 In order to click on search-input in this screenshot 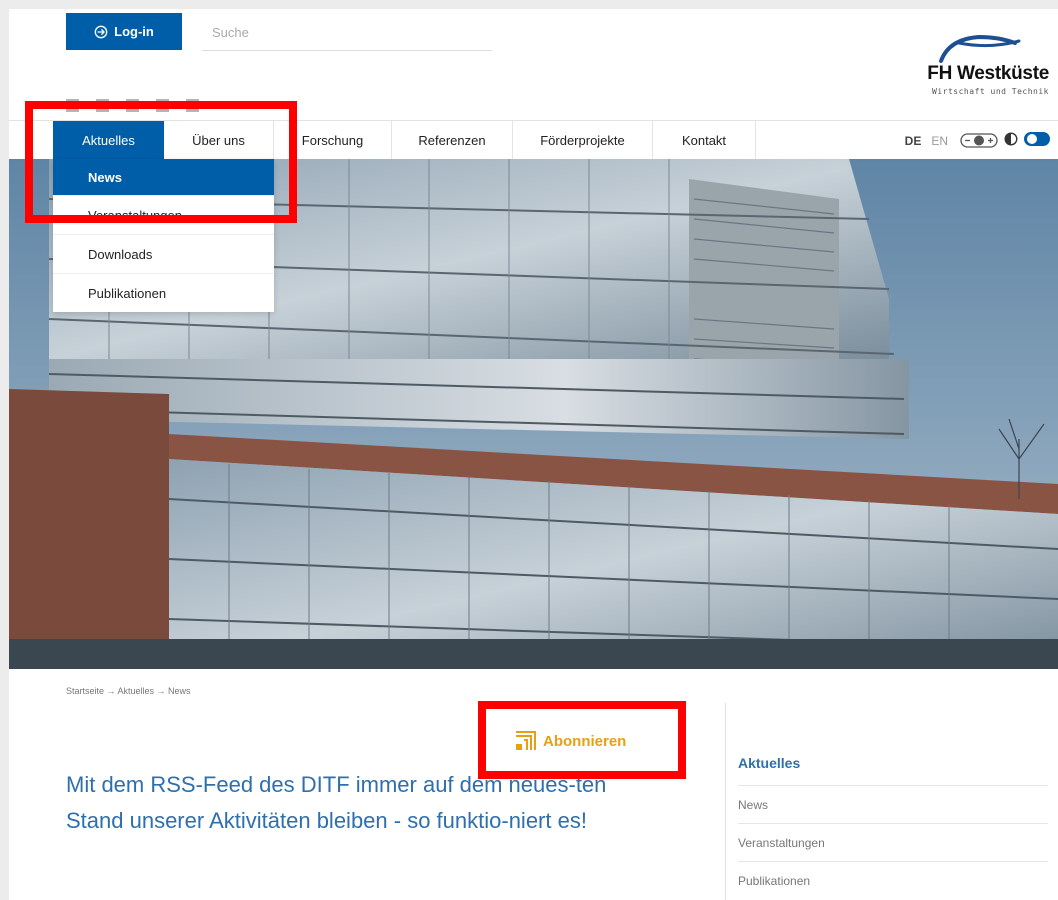, I will do `click(347, 33)`.